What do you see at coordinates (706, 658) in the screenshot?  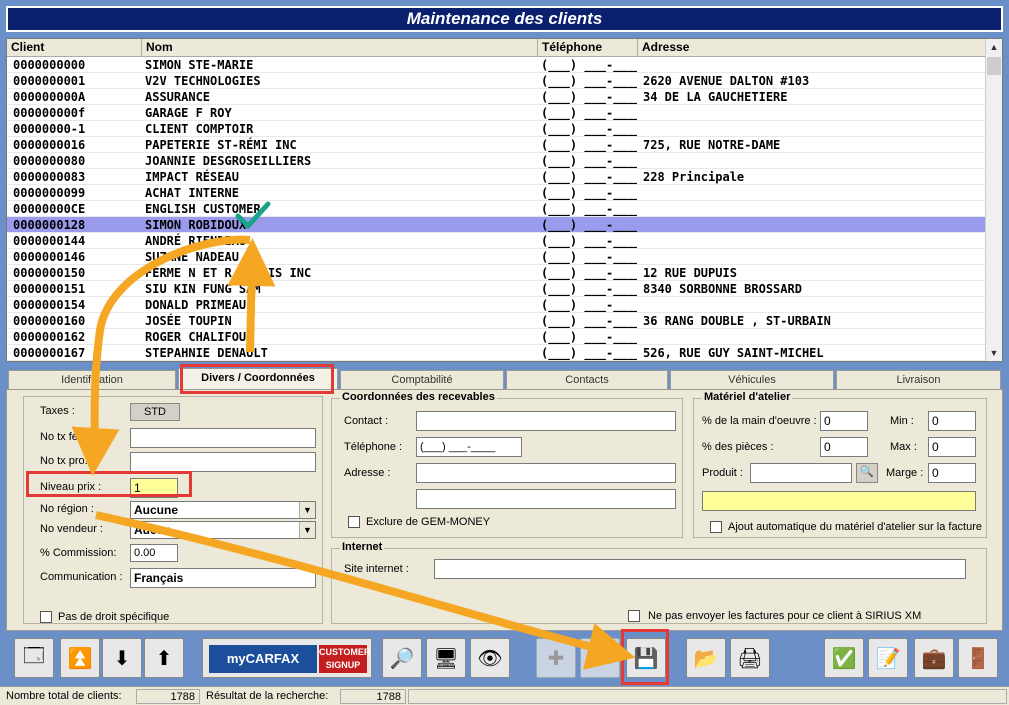 I see `folder-icon: 📂` at bounding box center [706, 658].